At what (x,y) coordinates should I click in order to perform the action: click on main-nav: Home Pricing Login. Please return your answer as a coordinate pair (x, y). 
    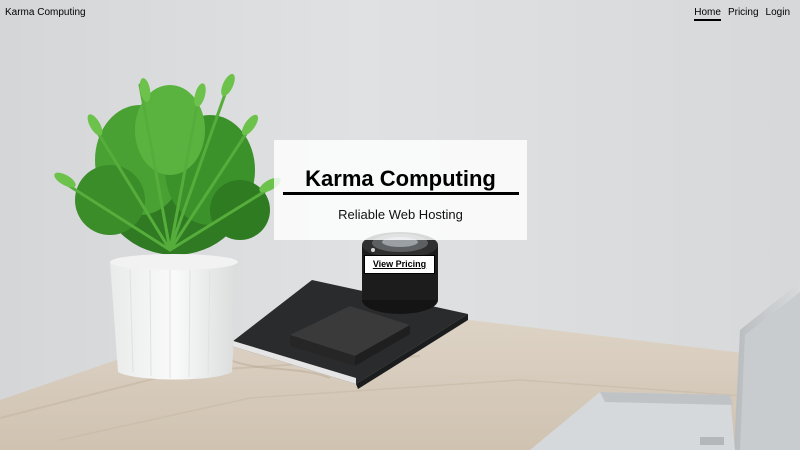
    Looking at the image, I should click on (742, 14).